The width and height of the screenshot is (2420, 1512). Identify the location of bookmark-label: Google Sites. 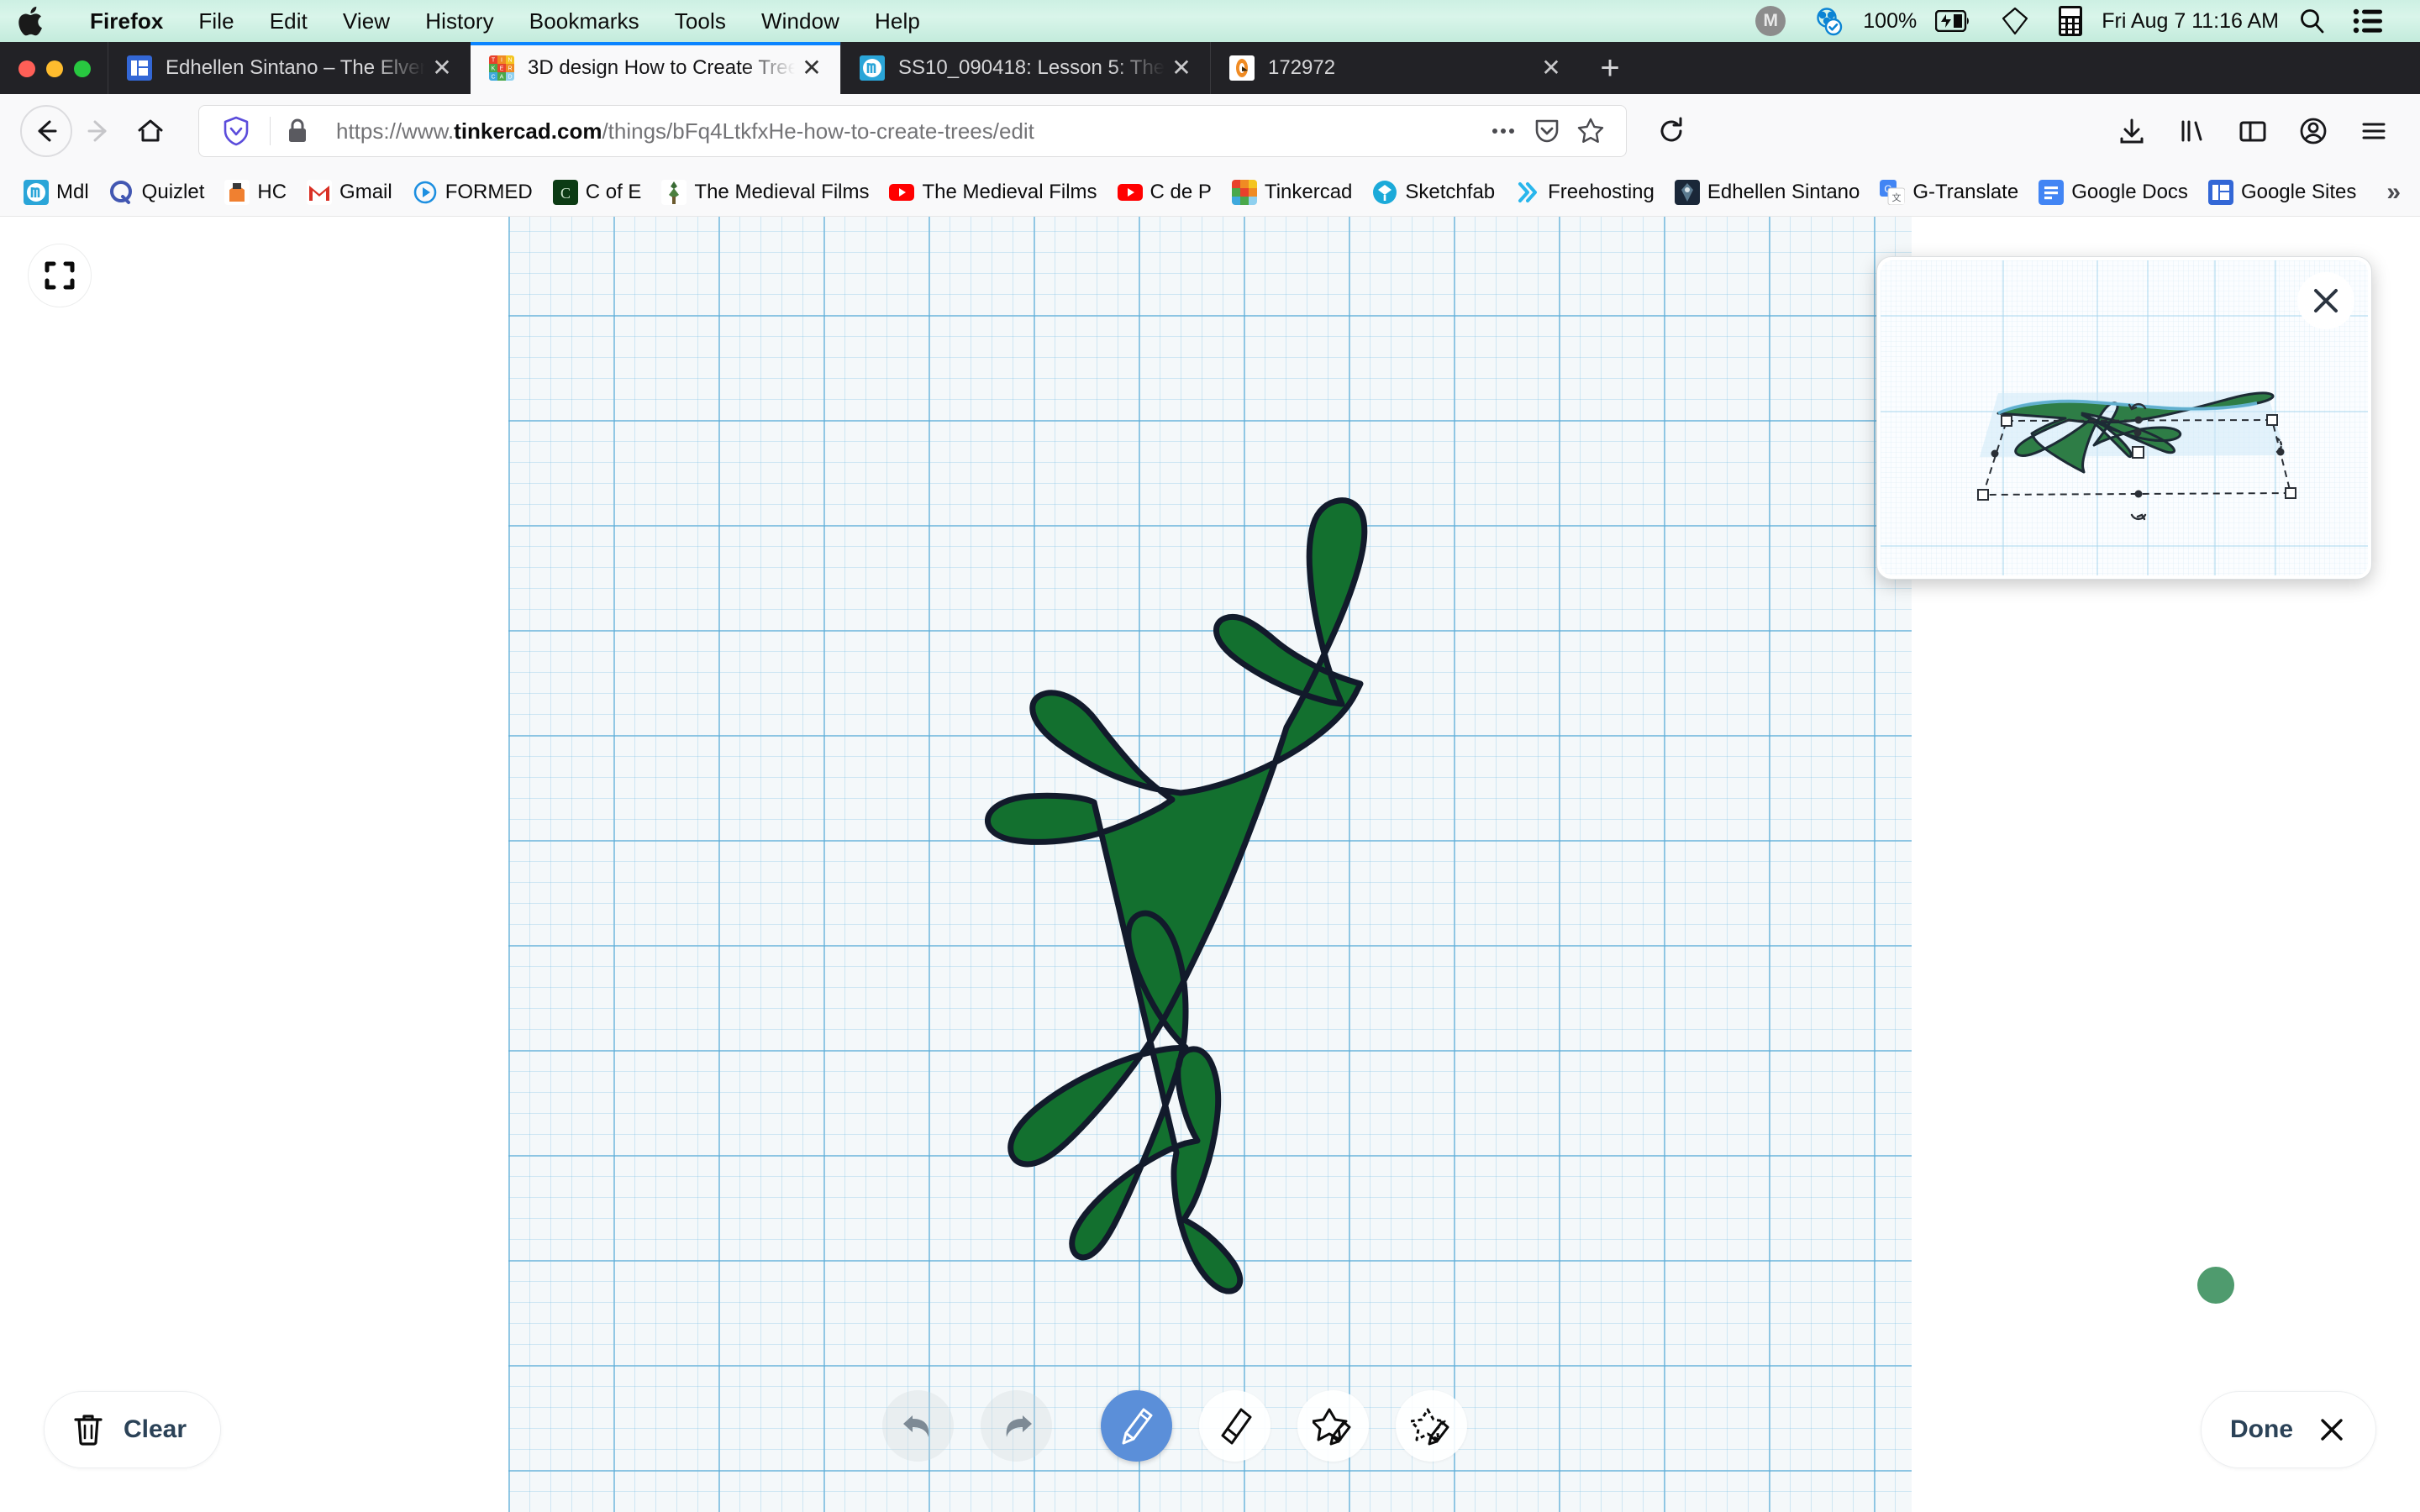
(2298, 191).